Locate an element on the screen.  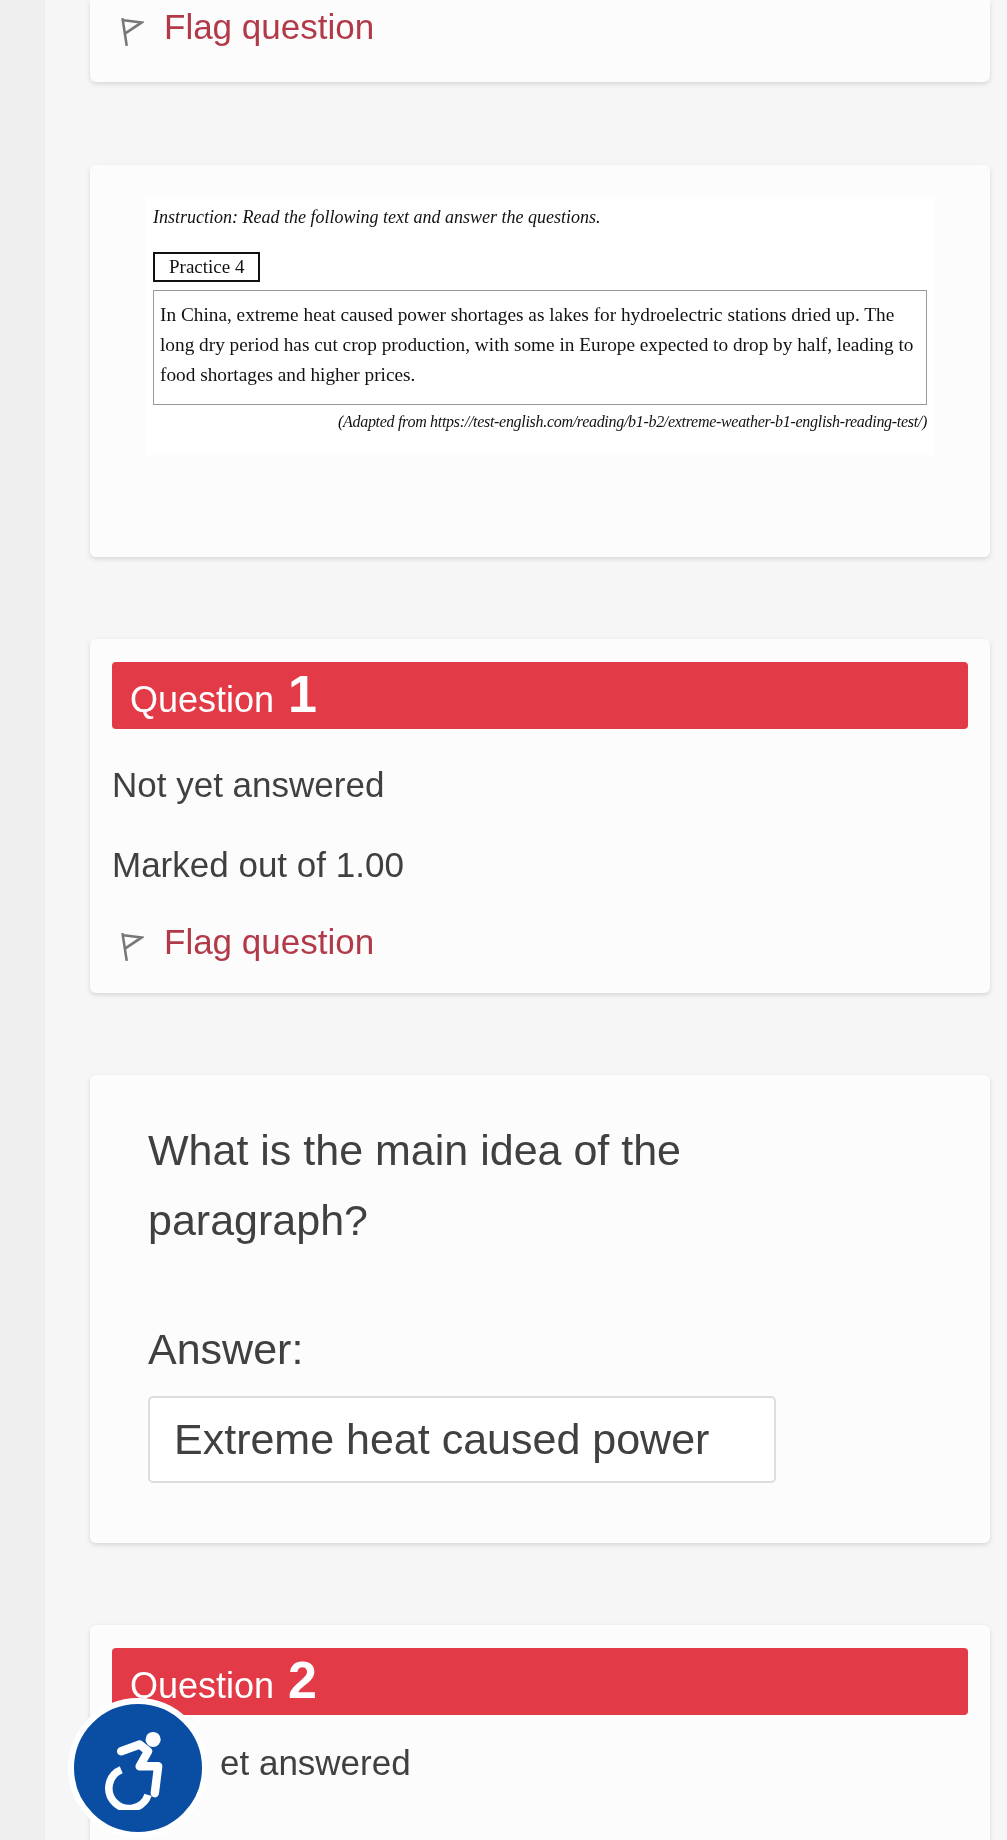
marks-text: Marked out of 1.00 is located at coordinates (258, 865).